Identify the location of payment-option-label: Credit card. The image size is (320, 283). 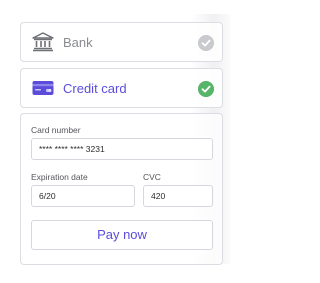
(95, 88).